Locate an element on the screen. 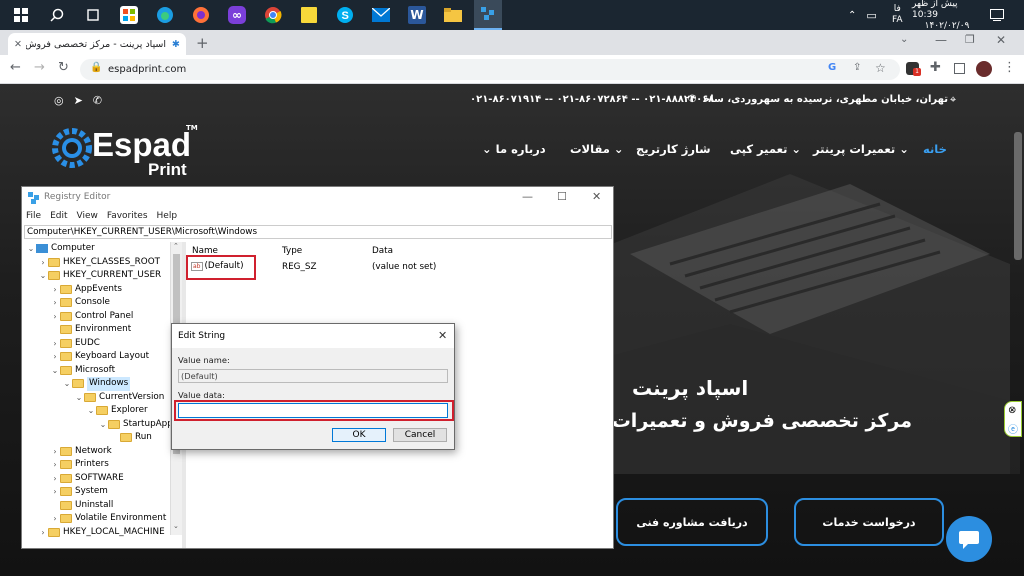 The image size is (1024, 576). tree-console: › Console is located at coordinates (103, 303).